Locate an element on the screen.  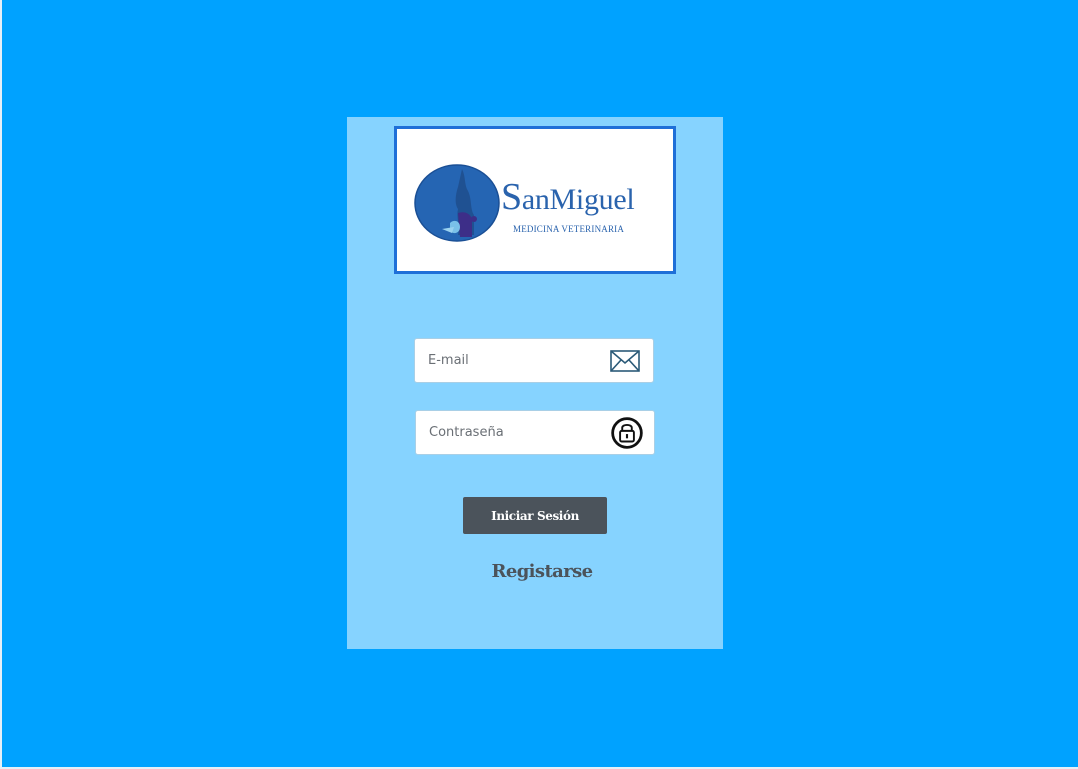
envelope-icon is located at coordinates (625, 361).